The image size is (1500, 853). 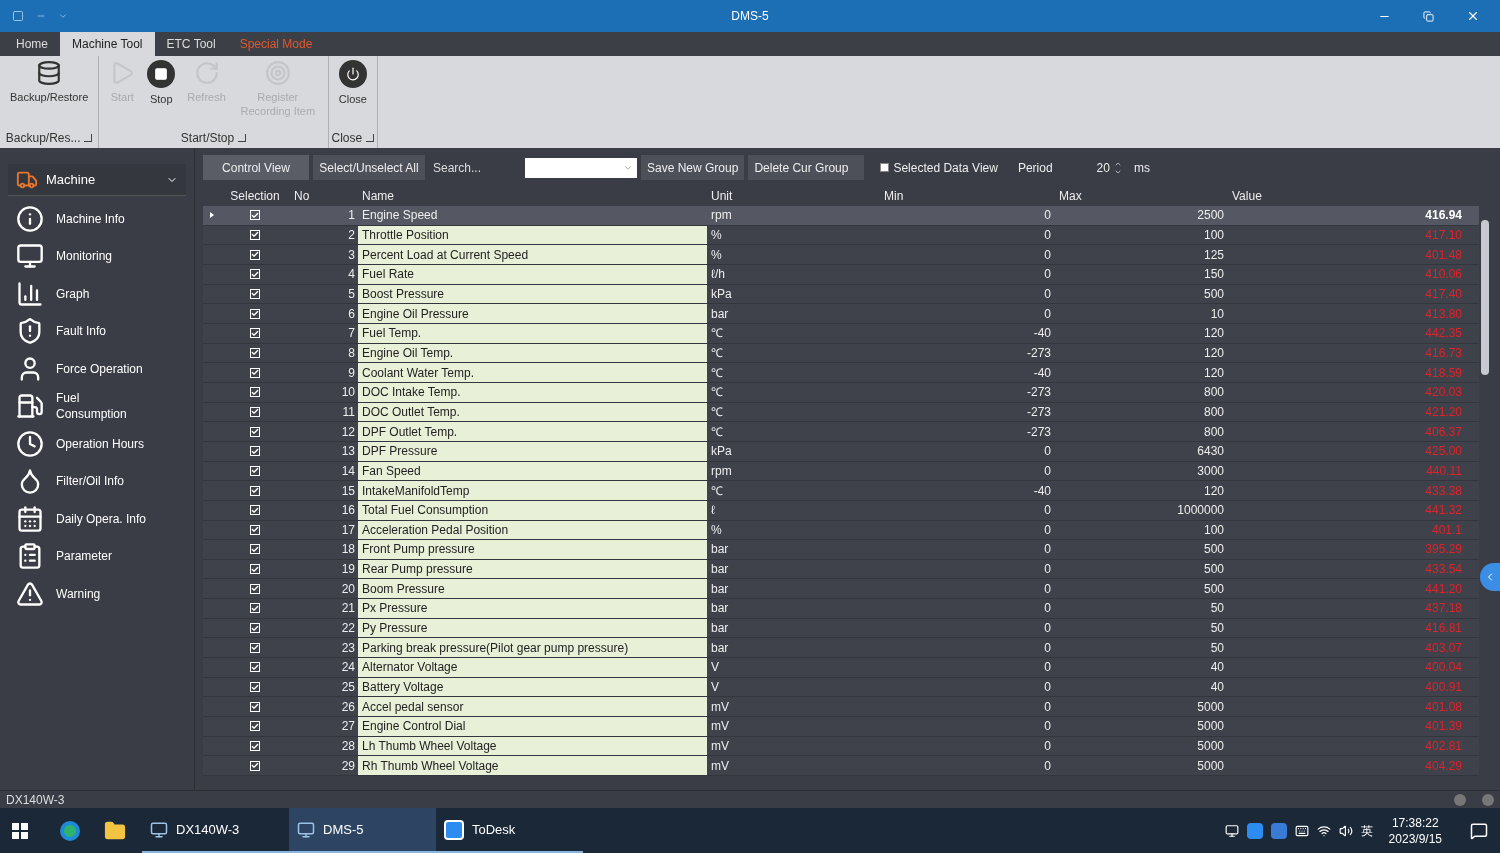 What do you see at coordinates (967, 196) in the screenshot?
I see `column-header: Min` at bounding box center [967, 196].